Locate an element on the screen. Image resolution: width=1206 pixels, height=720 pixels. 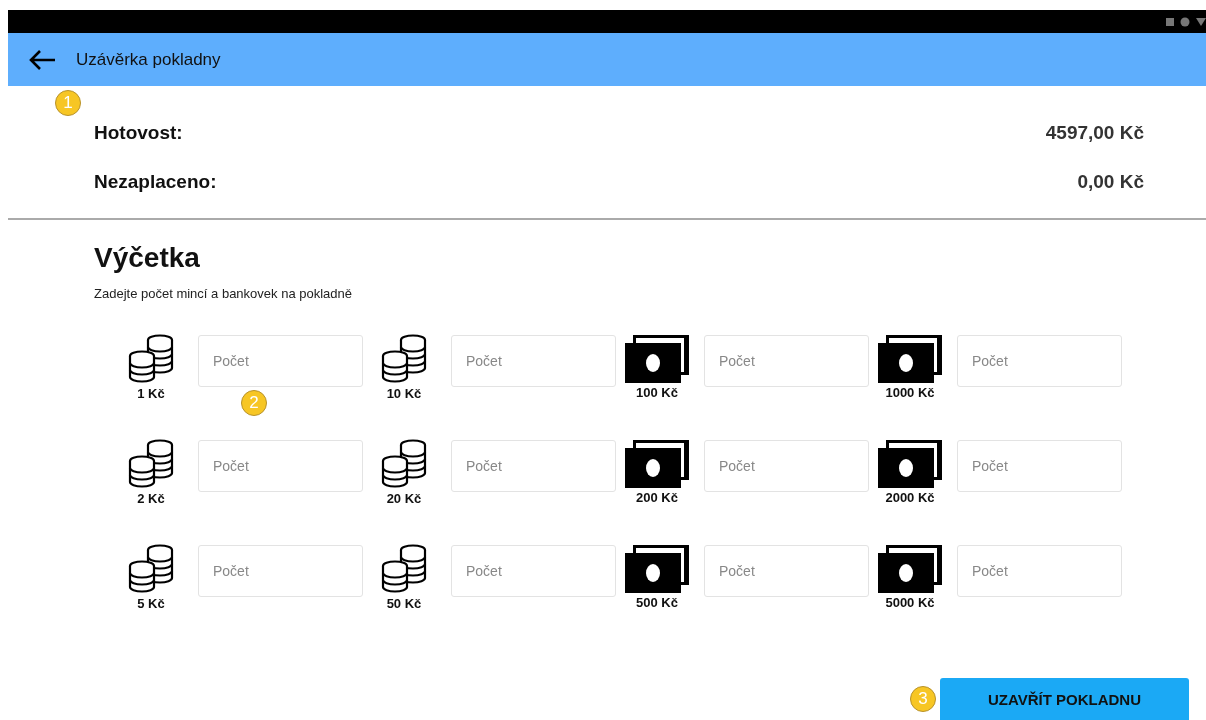
screen-title: Uzávěrka pokladny is located at coordinates (148, 59).